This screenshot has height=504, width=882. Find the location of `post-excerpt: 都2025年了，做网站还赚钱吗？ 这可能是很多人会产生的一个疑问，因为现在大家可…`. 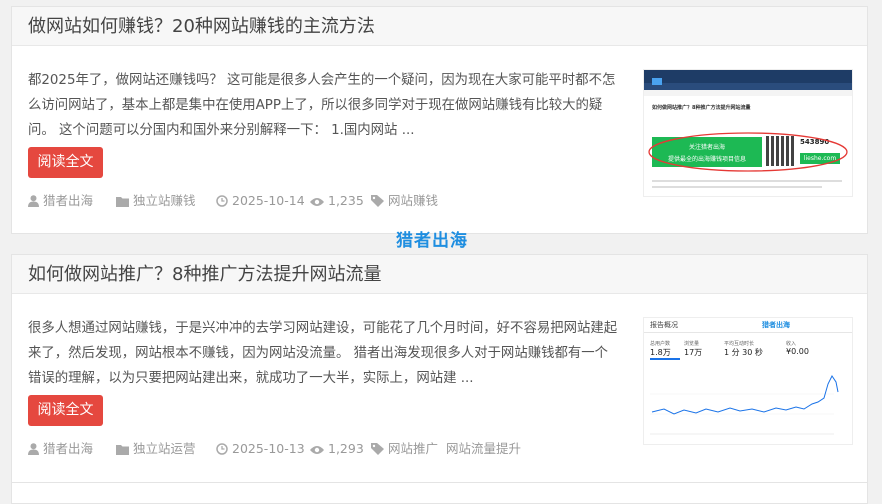

post-excerpt: 都2025年了，做网站还赚钱吗？ 这可能是很多人会产生的一个疑问，因为现在大家可… is located at coordinates (322, 105).